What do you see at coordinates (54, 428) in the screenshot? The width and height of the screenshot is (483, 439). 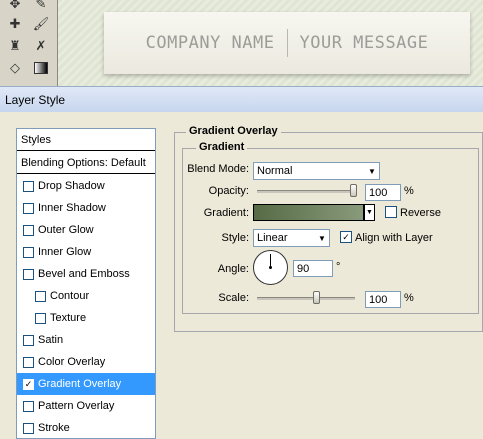 I see `style-item-label: Stroke` at bounding box center [54, 428].